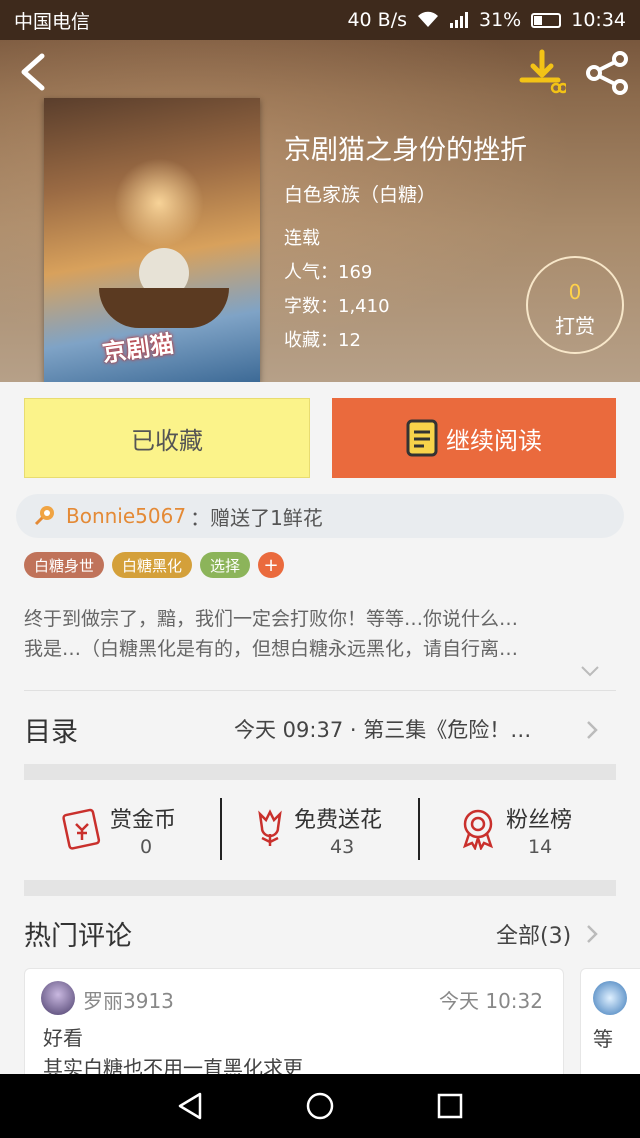  Describe the element at coordinates (607, 73) in the screenshot. I see `share-icon` at that location.